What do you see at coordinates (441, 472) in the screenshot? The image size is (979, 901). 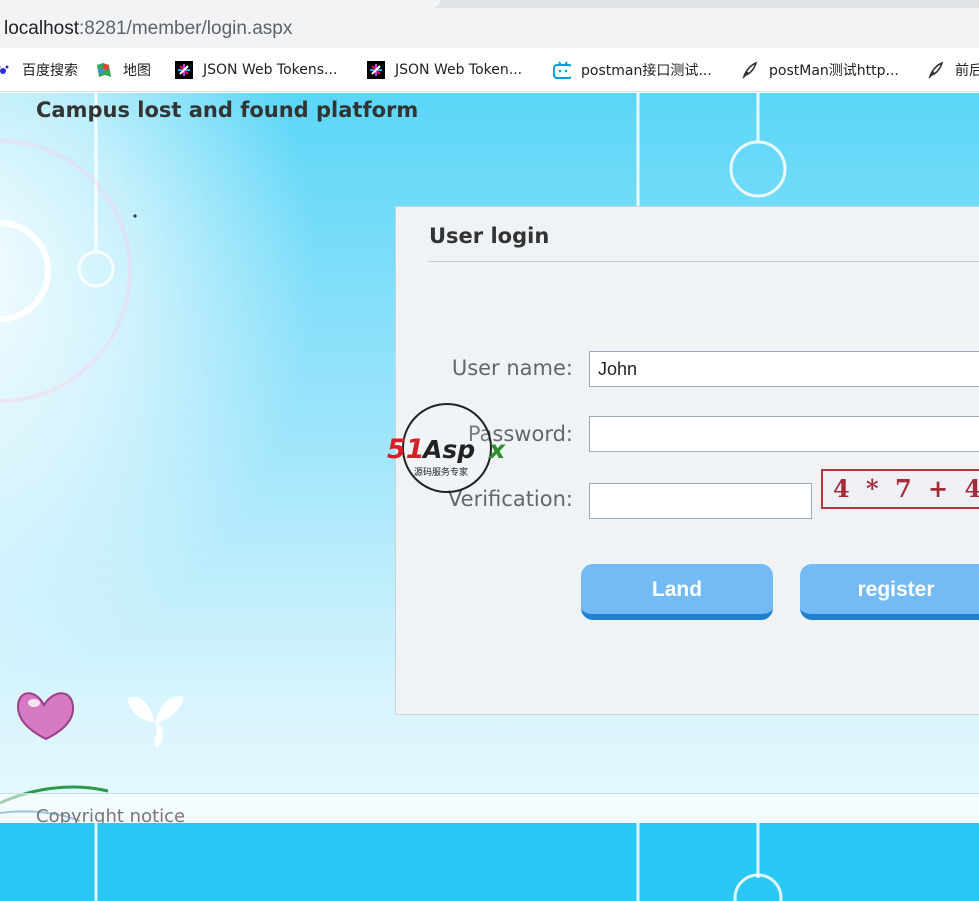 I see `svg-text: 源码服务专家` at bounding box center [441, 472].